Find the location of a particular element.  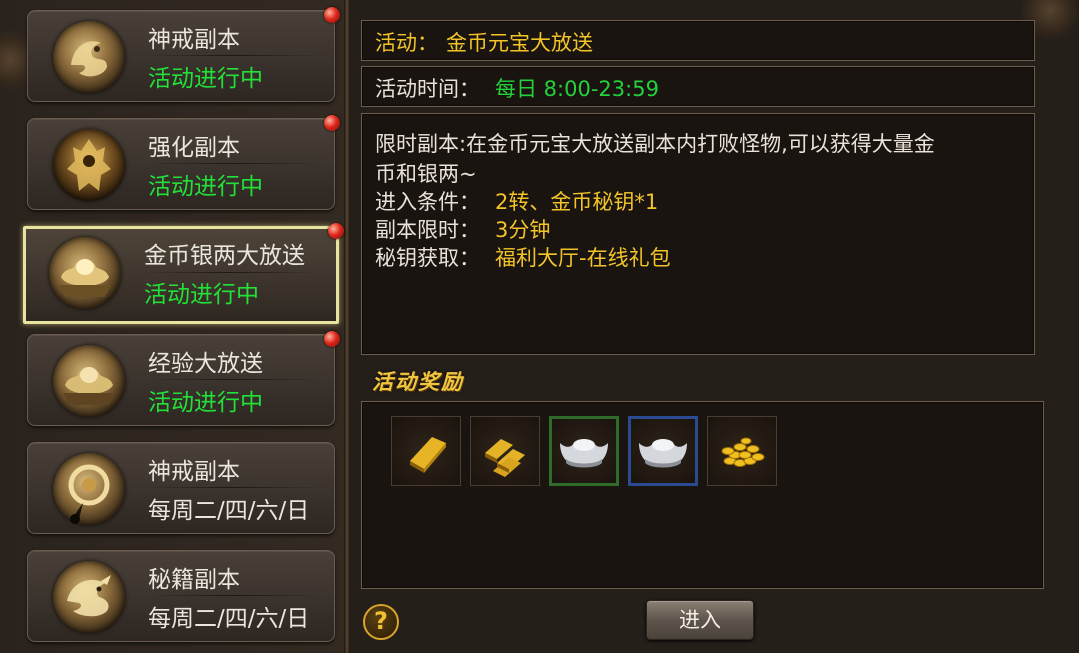

activity-item-title: 强化副本 is located at coordinates (194, 148).